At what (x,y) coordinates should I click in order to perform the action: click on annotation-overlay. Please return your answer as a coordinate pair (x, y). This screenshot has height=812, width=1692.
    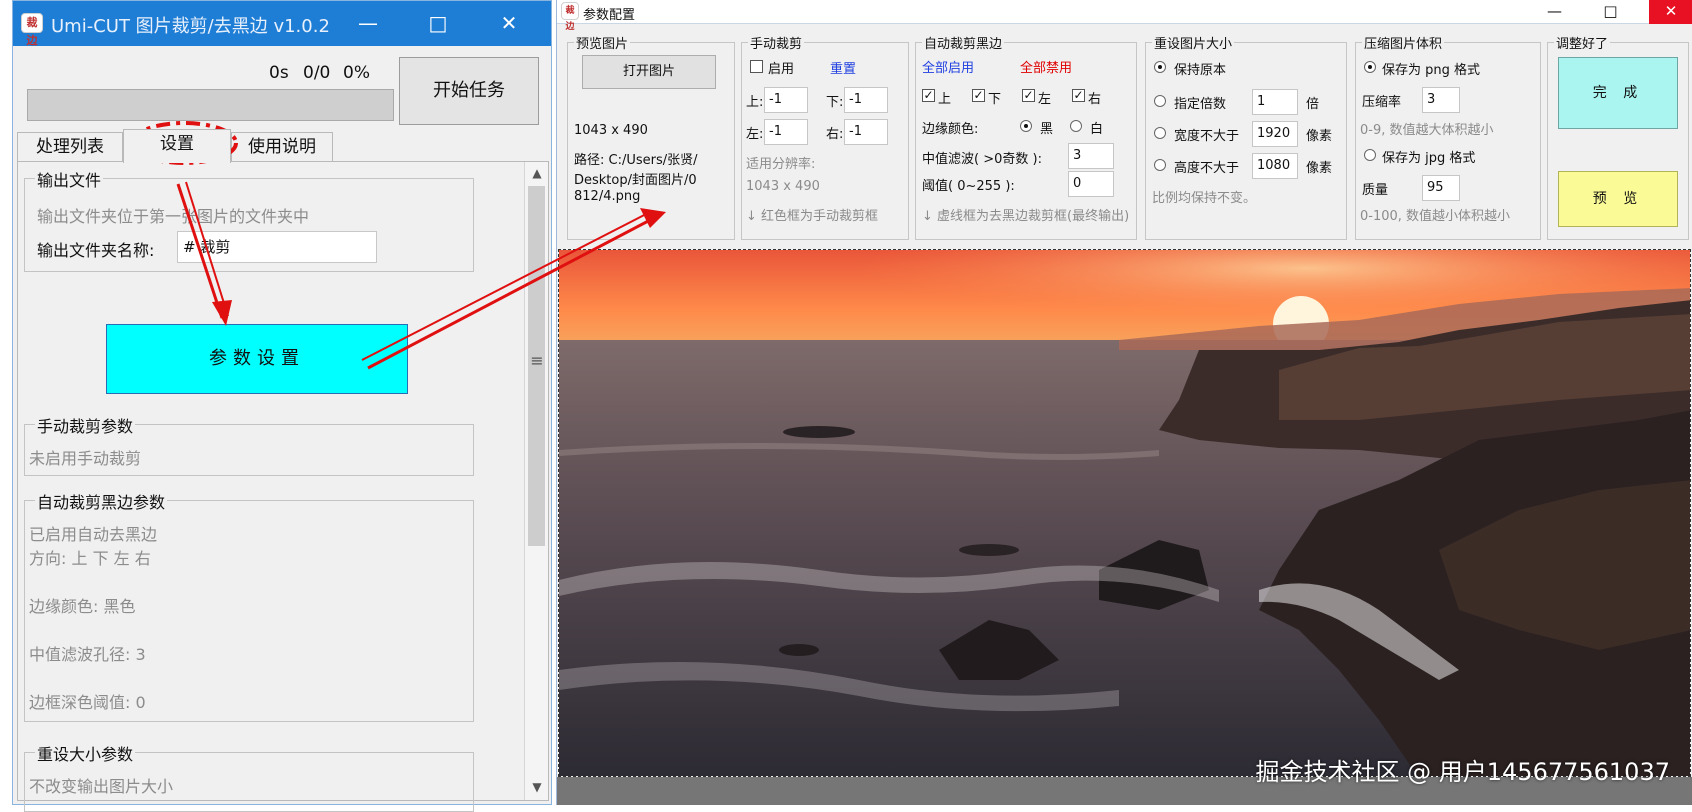
    Looking at the image, I should click on (398, 245).